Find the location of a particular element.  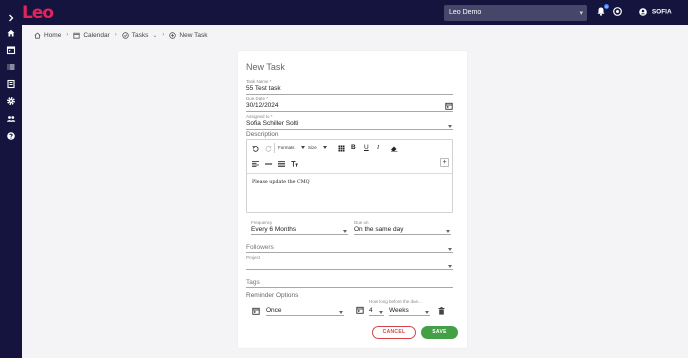

assigned-to-value: Sofia Schiller Solti is located at coordinates (272, 123).